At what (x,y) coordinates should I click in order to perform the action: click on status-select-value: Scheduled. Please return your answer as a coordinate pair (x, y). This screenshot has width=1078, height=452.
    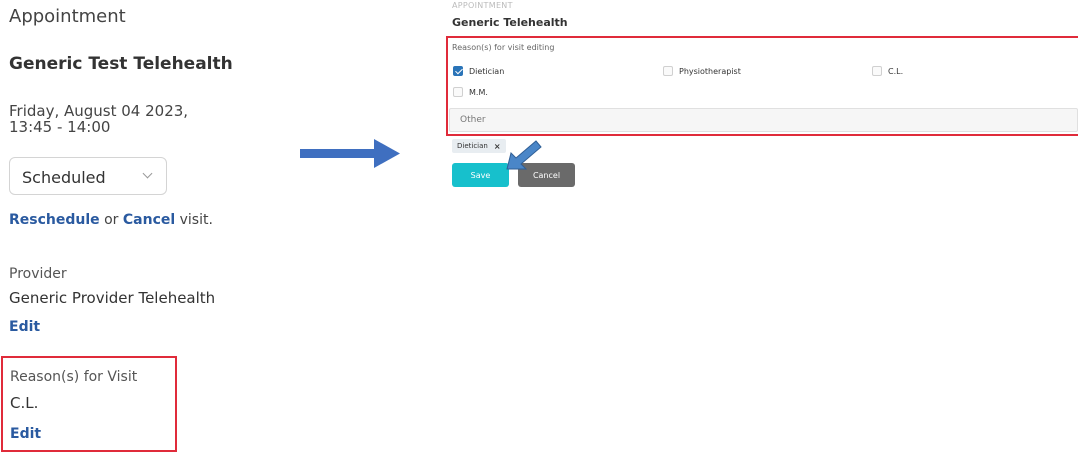
    Looking at the image, I should click on (64, 177).